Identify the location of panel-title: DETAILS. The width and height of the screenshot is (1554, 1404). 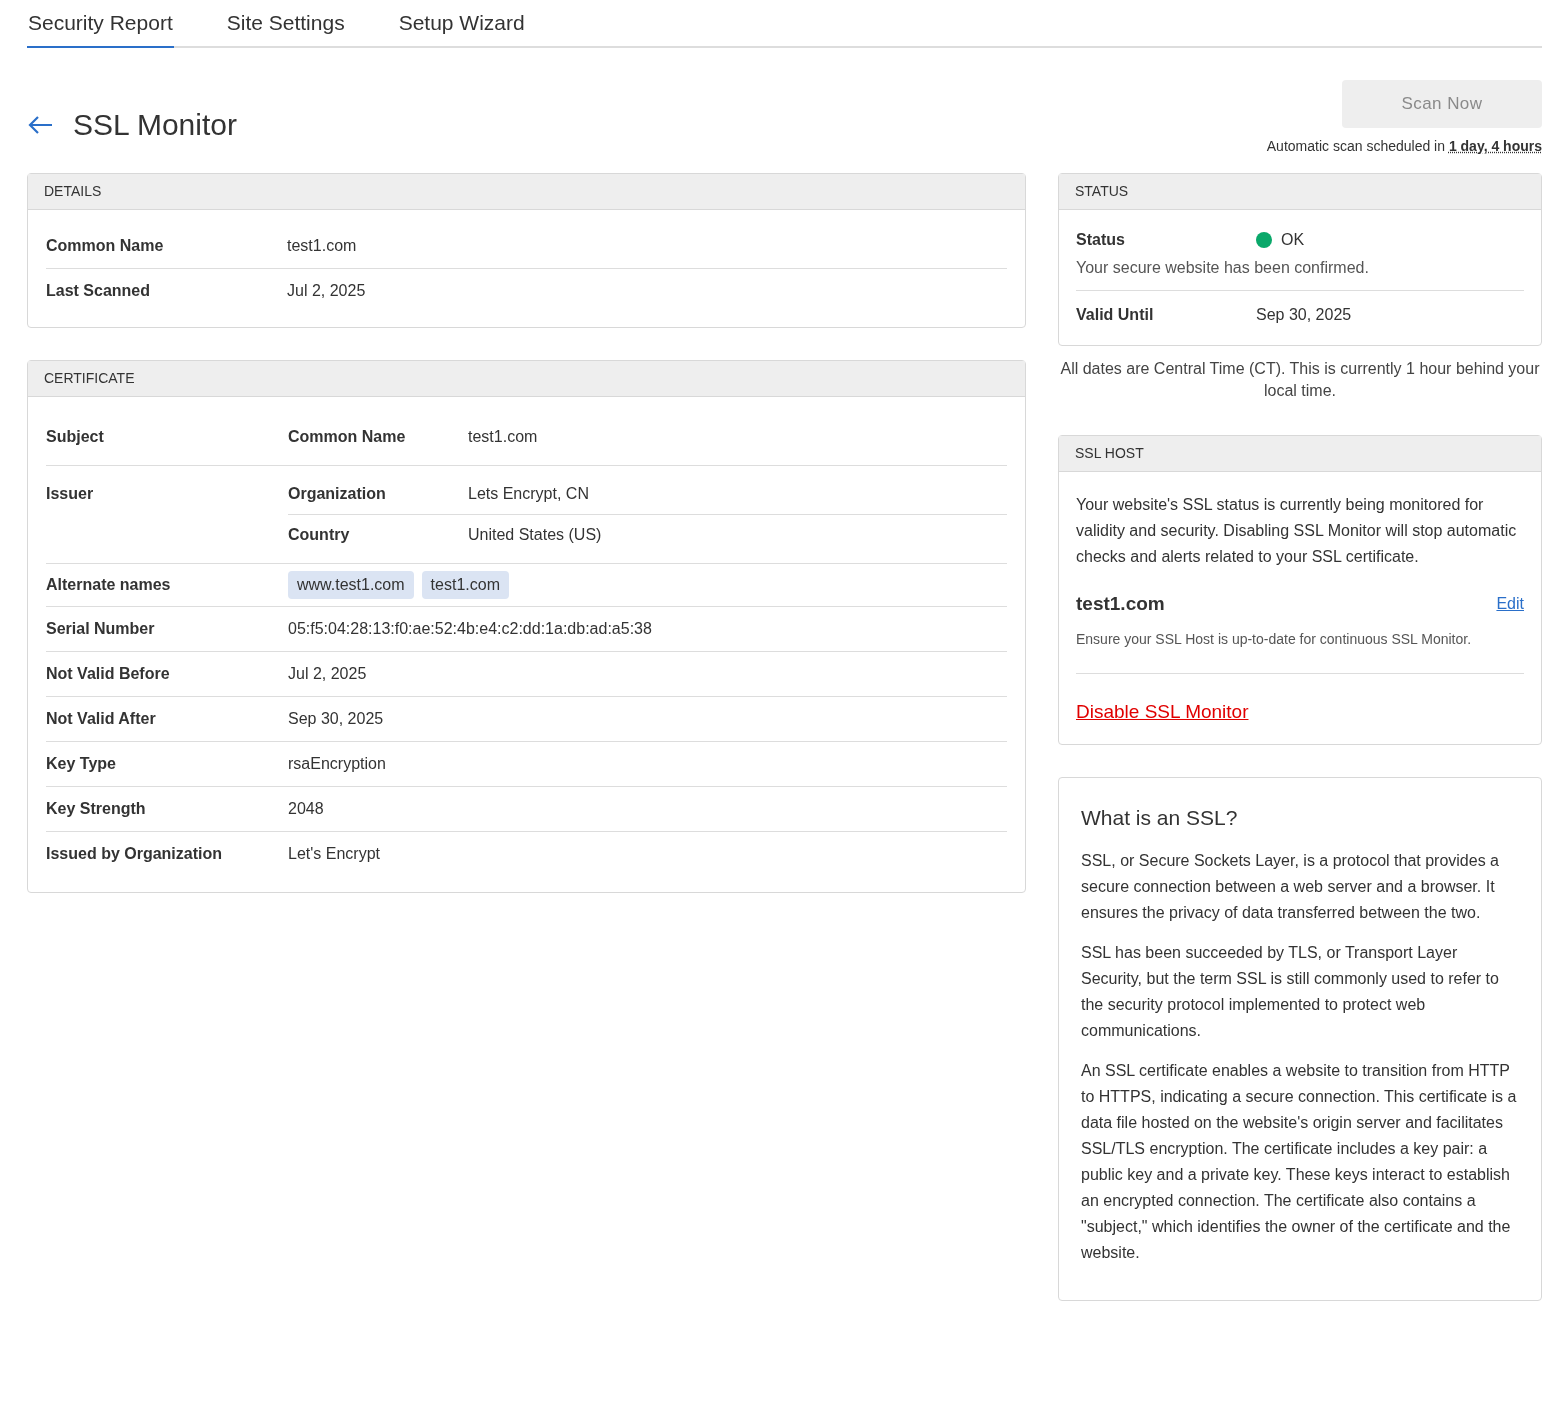
(73, 191).